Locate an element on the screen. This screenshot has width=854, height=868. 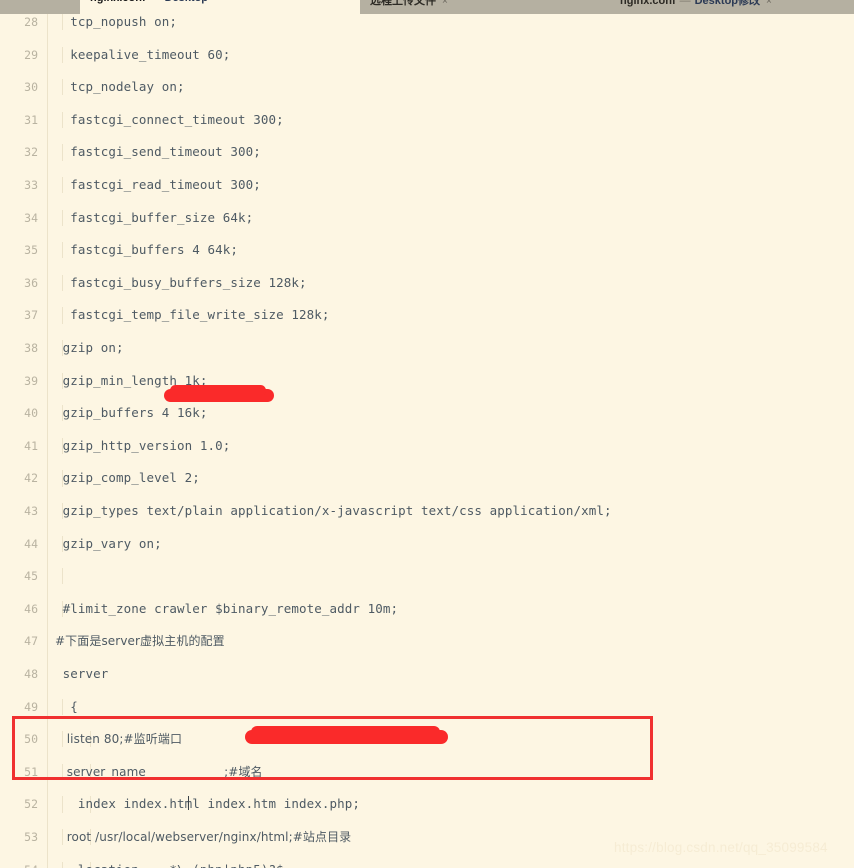
line-text: fastcgi_buffers 4 64k; is located at coordinates (147, 250).